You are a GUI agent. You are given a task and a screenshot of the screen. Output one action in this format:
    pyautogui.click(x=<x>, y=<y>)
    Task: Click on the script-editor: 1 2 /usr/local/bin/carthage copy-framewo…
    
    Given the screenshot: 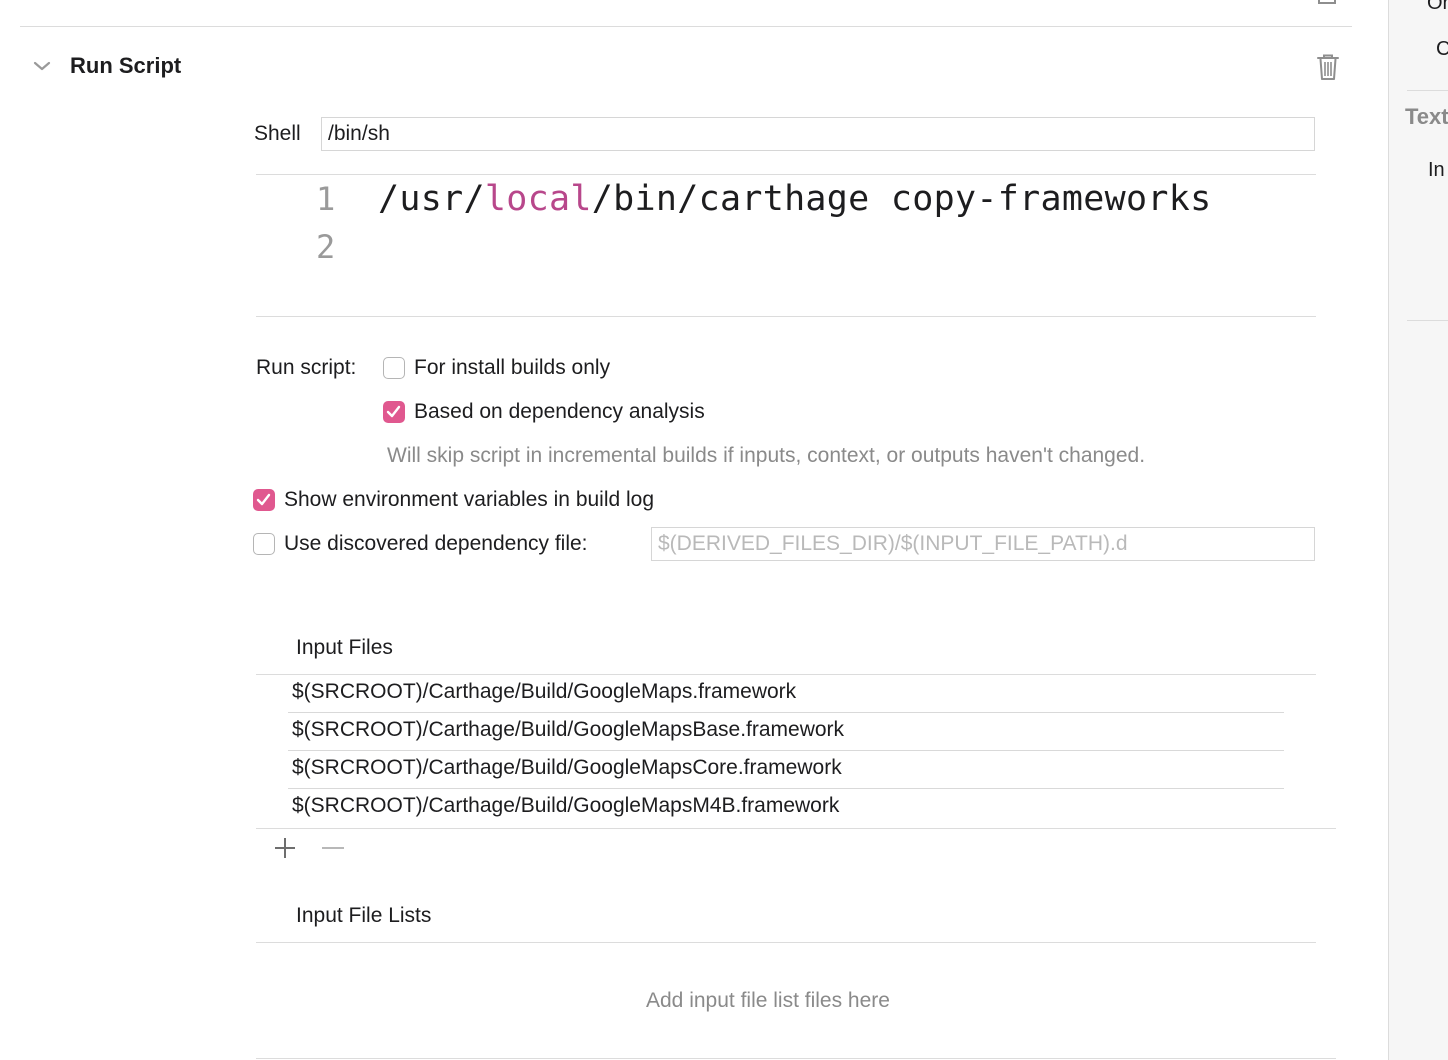 What is the action you would take?
    pyautogui.click(x=786, y=245)
    